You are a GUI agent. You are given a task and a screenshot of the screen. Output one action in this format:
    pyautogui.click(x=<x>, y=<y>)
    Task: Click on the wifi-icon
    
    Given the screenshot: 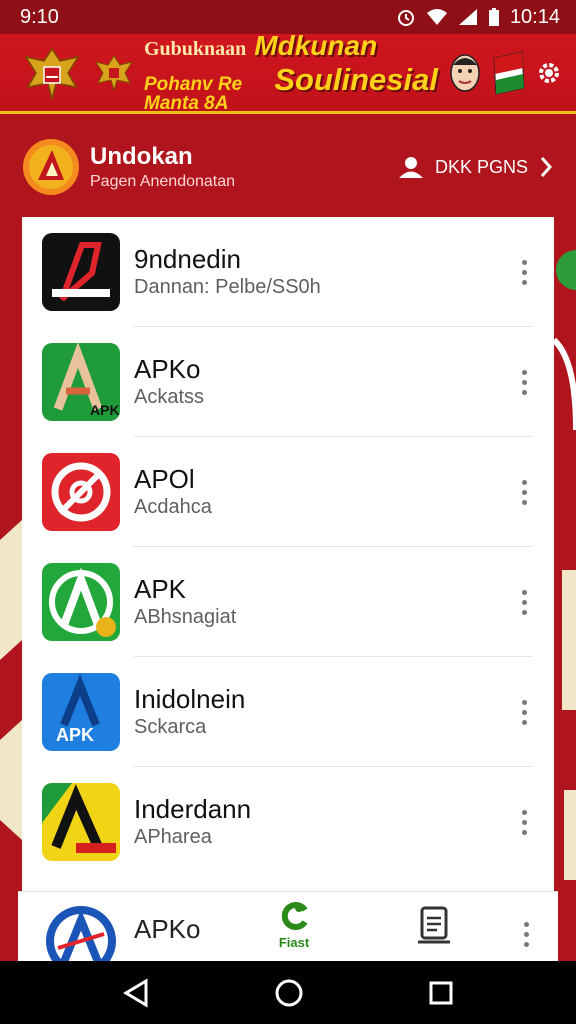 What is the action you would take?
    pyautogui.click(x=436, y=17)
    